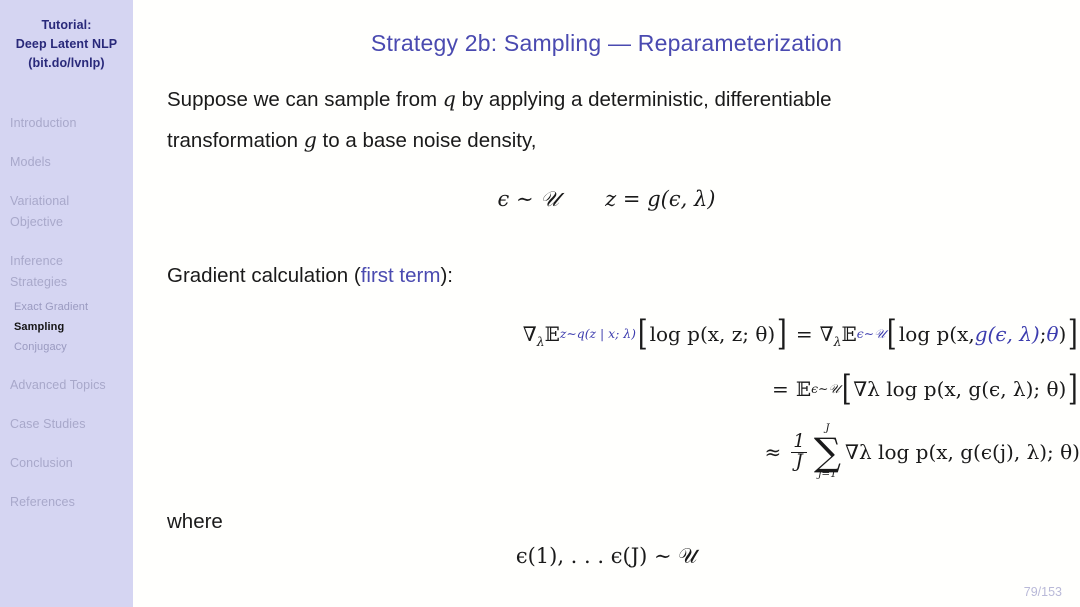 Image resolution: width=1080 pixels, height=607 pixels. I want to click on sidebar-item-advanced-topics: Advanced Topics, so click(66, 385).